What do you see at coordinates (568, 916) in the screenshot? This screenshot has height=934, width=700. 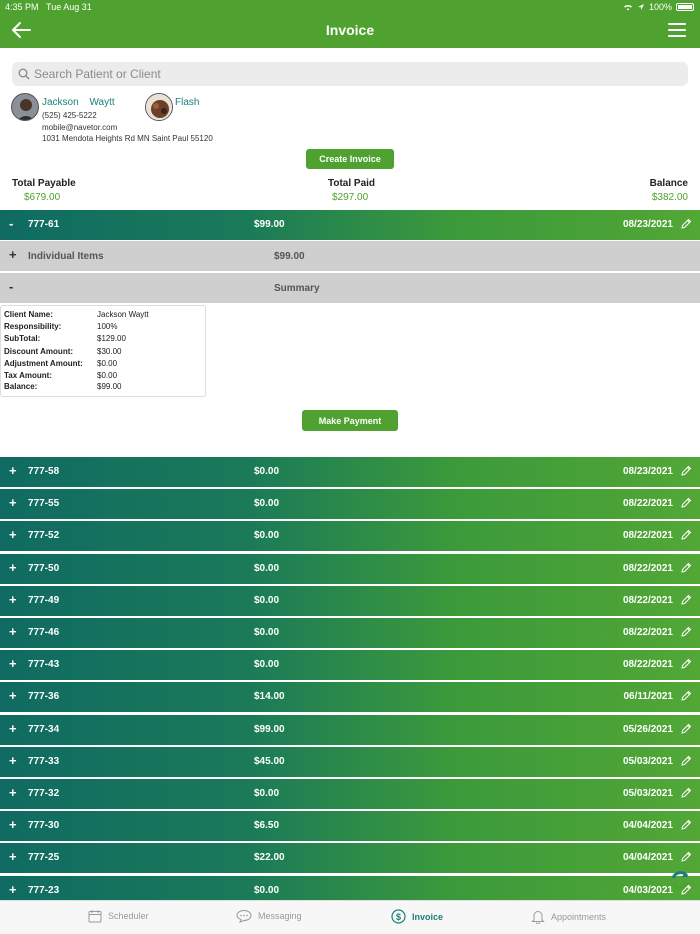 I see `tab-appointments: Appointments` at bounding box center [568, 916].